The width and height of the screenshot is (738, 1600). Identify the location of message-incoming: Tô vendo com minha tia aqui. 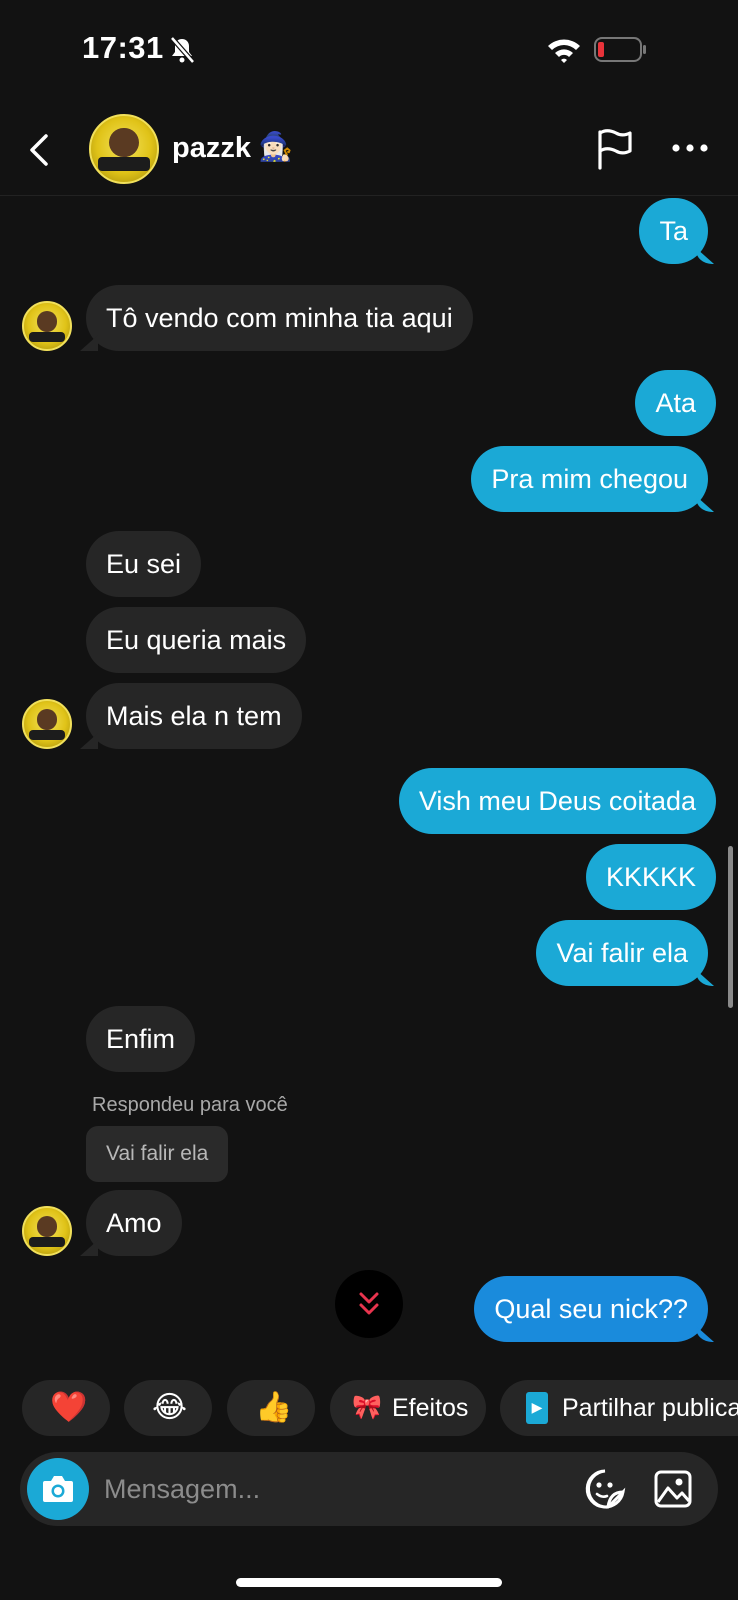
(279, 318).